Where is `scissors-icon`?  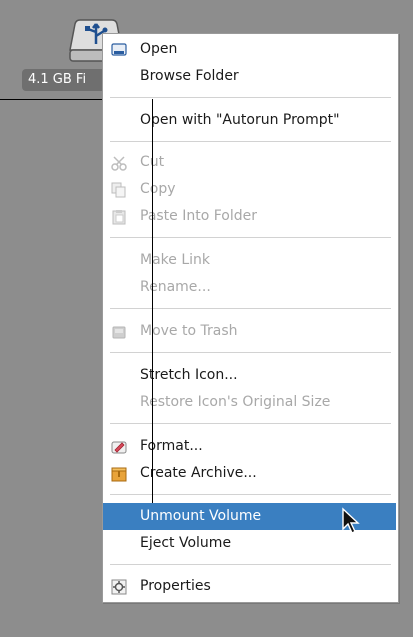
scissors-icon is located at coordinates (119, 163).